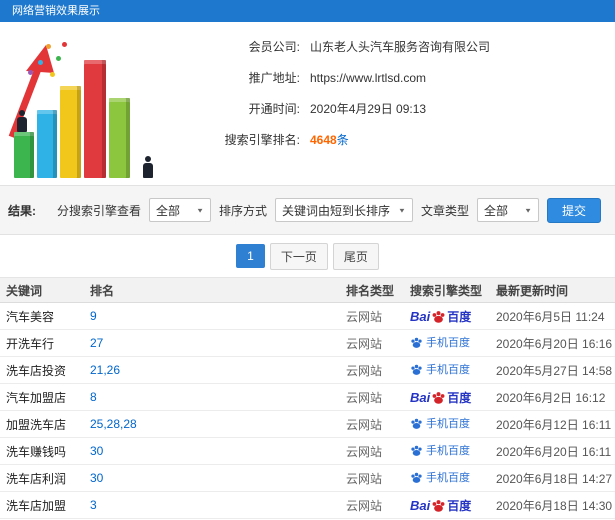 This screenshot has width=615, height=520. What do you see at coordinates (298, 256) in the screenshot?
I see `page-next-button: 下一页` at bounding box center [298, 256].